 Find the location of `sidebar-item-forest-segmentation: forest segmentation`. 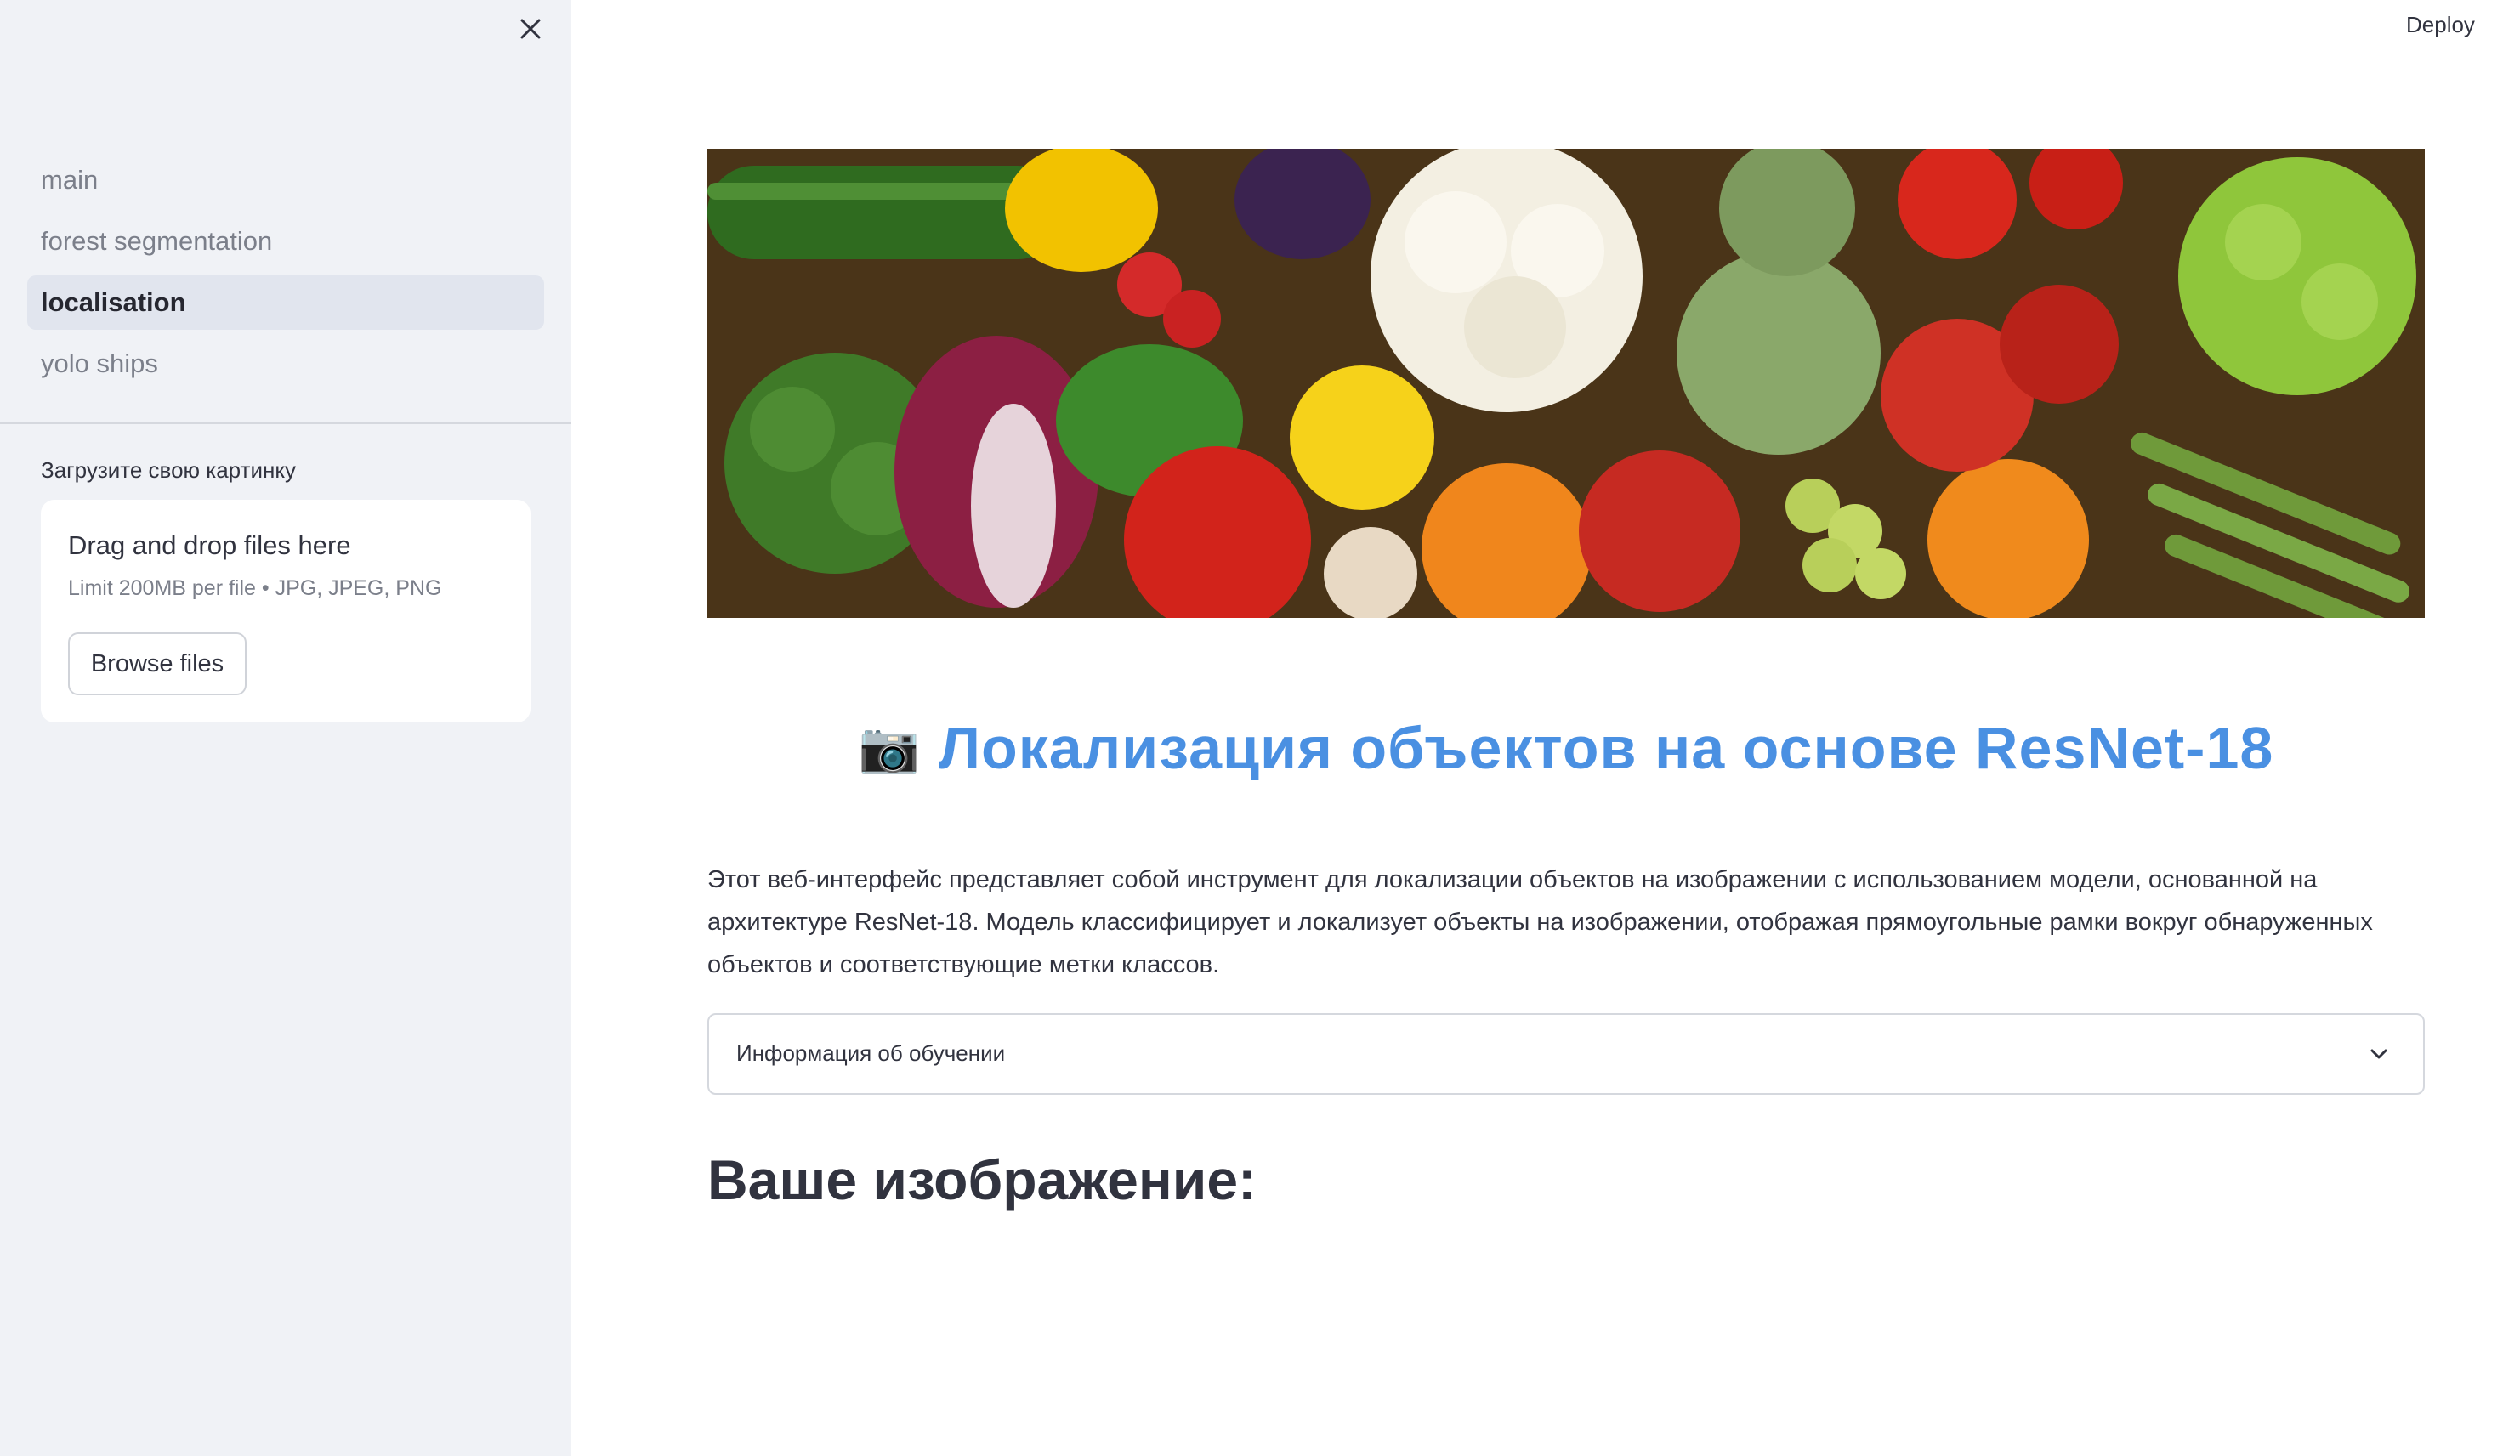

sidebar-item-forest-segmentation: forest segmentation is located at coordinates (286, 242).